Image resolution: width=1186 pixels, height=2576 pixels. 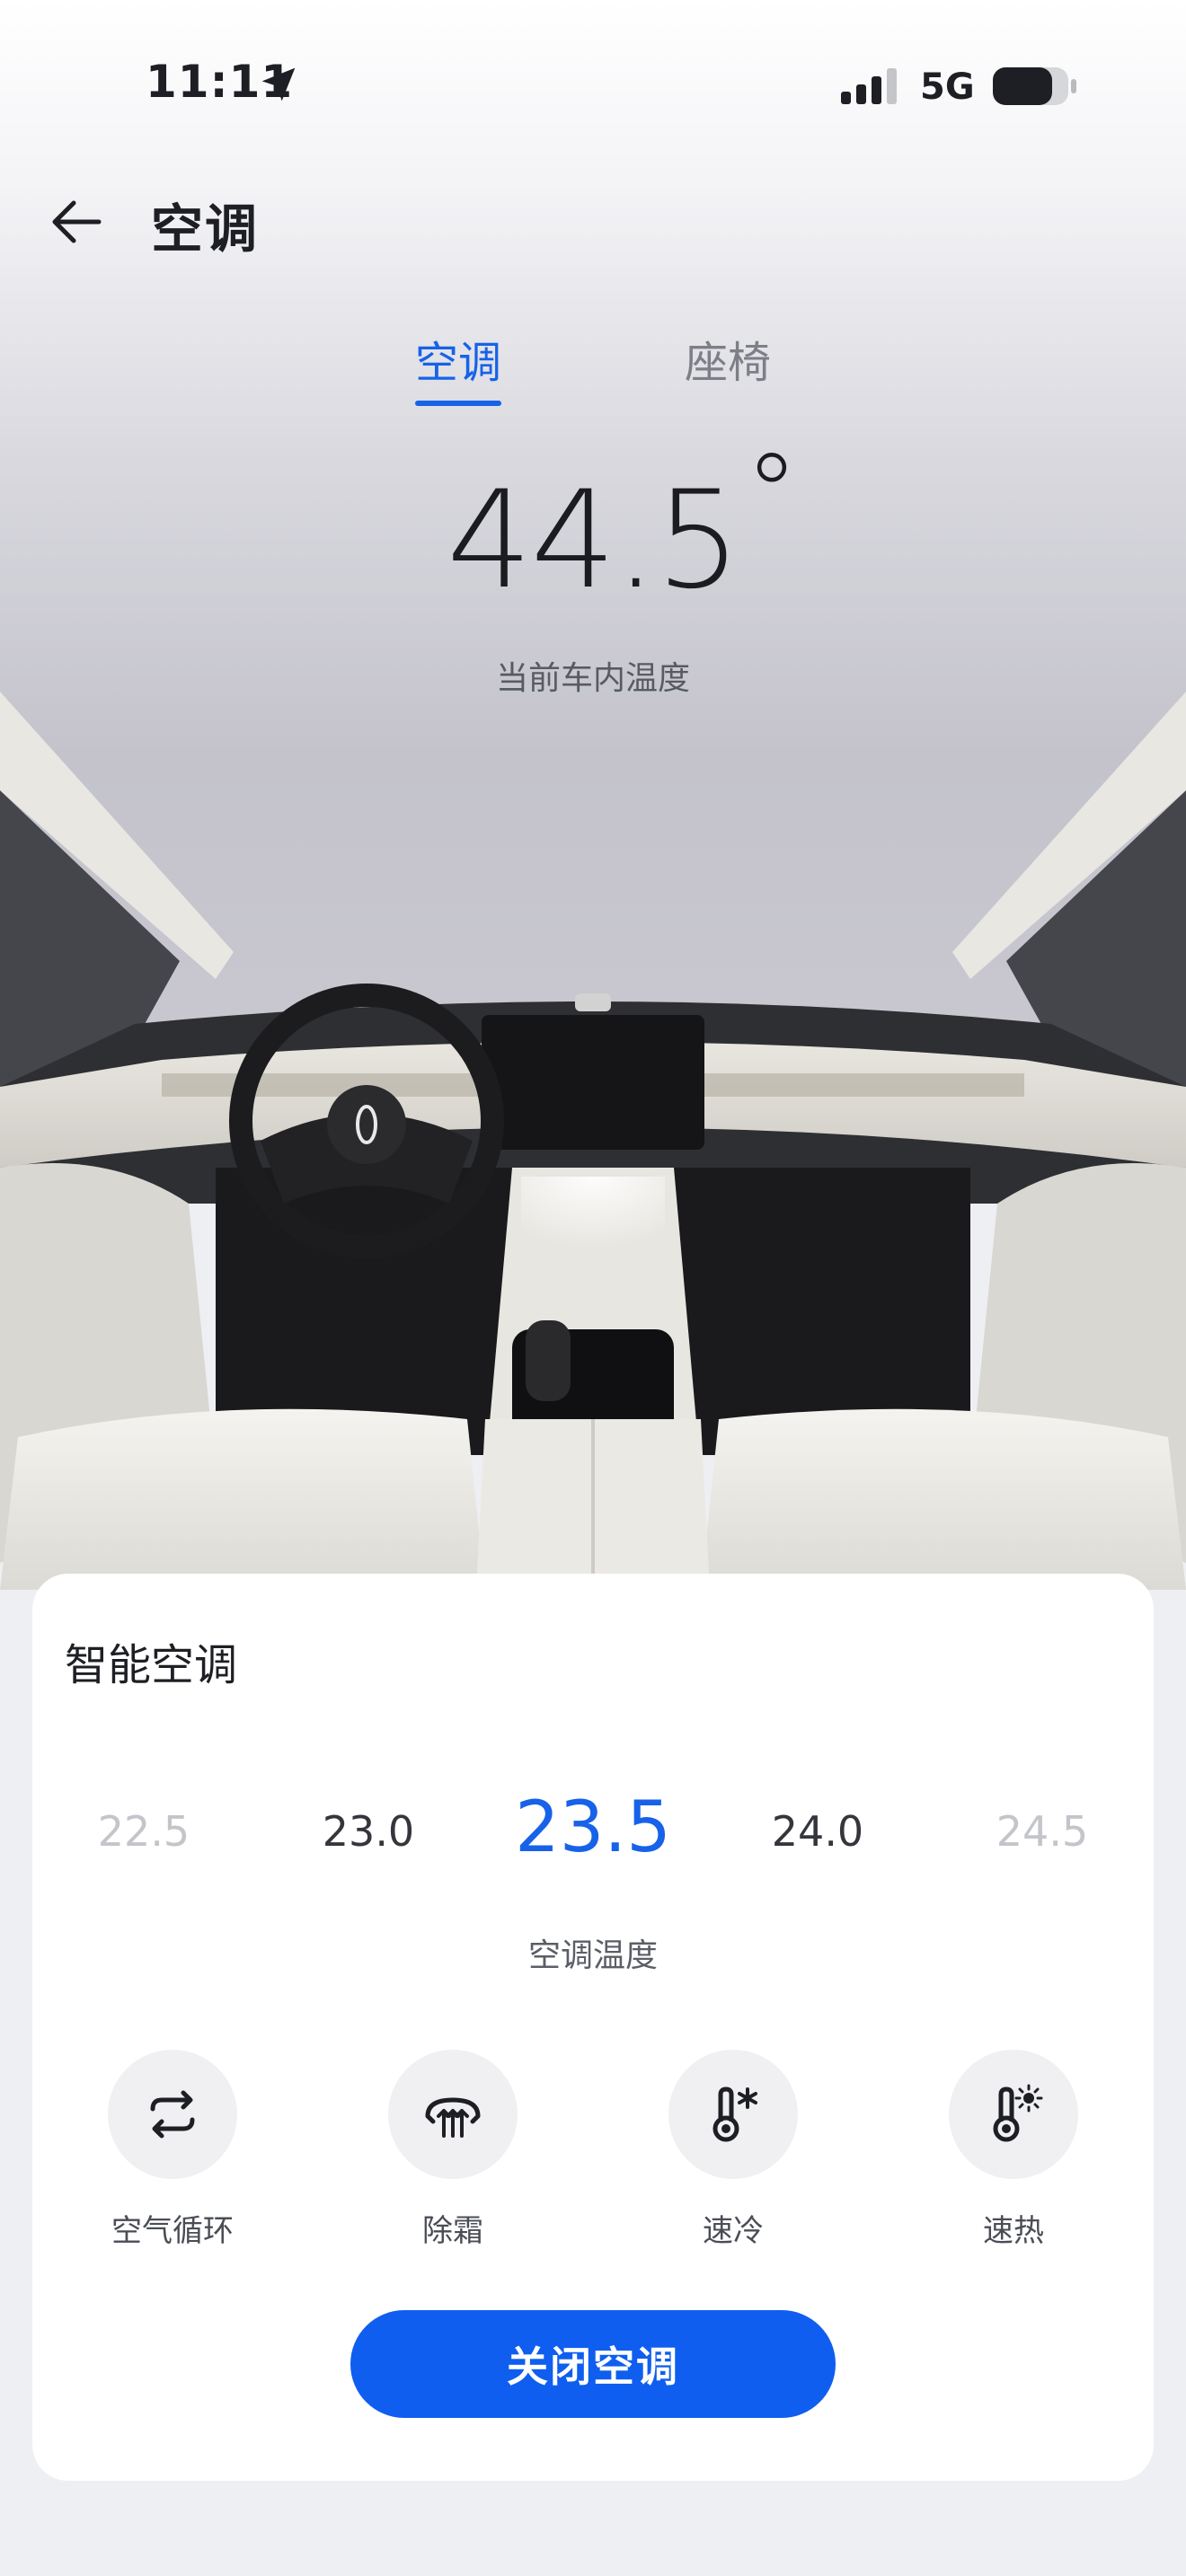 What do you see at coordinates (205, 229) in the screenshot?
I see `page-title: 空调` at bounding box center [205, 229].